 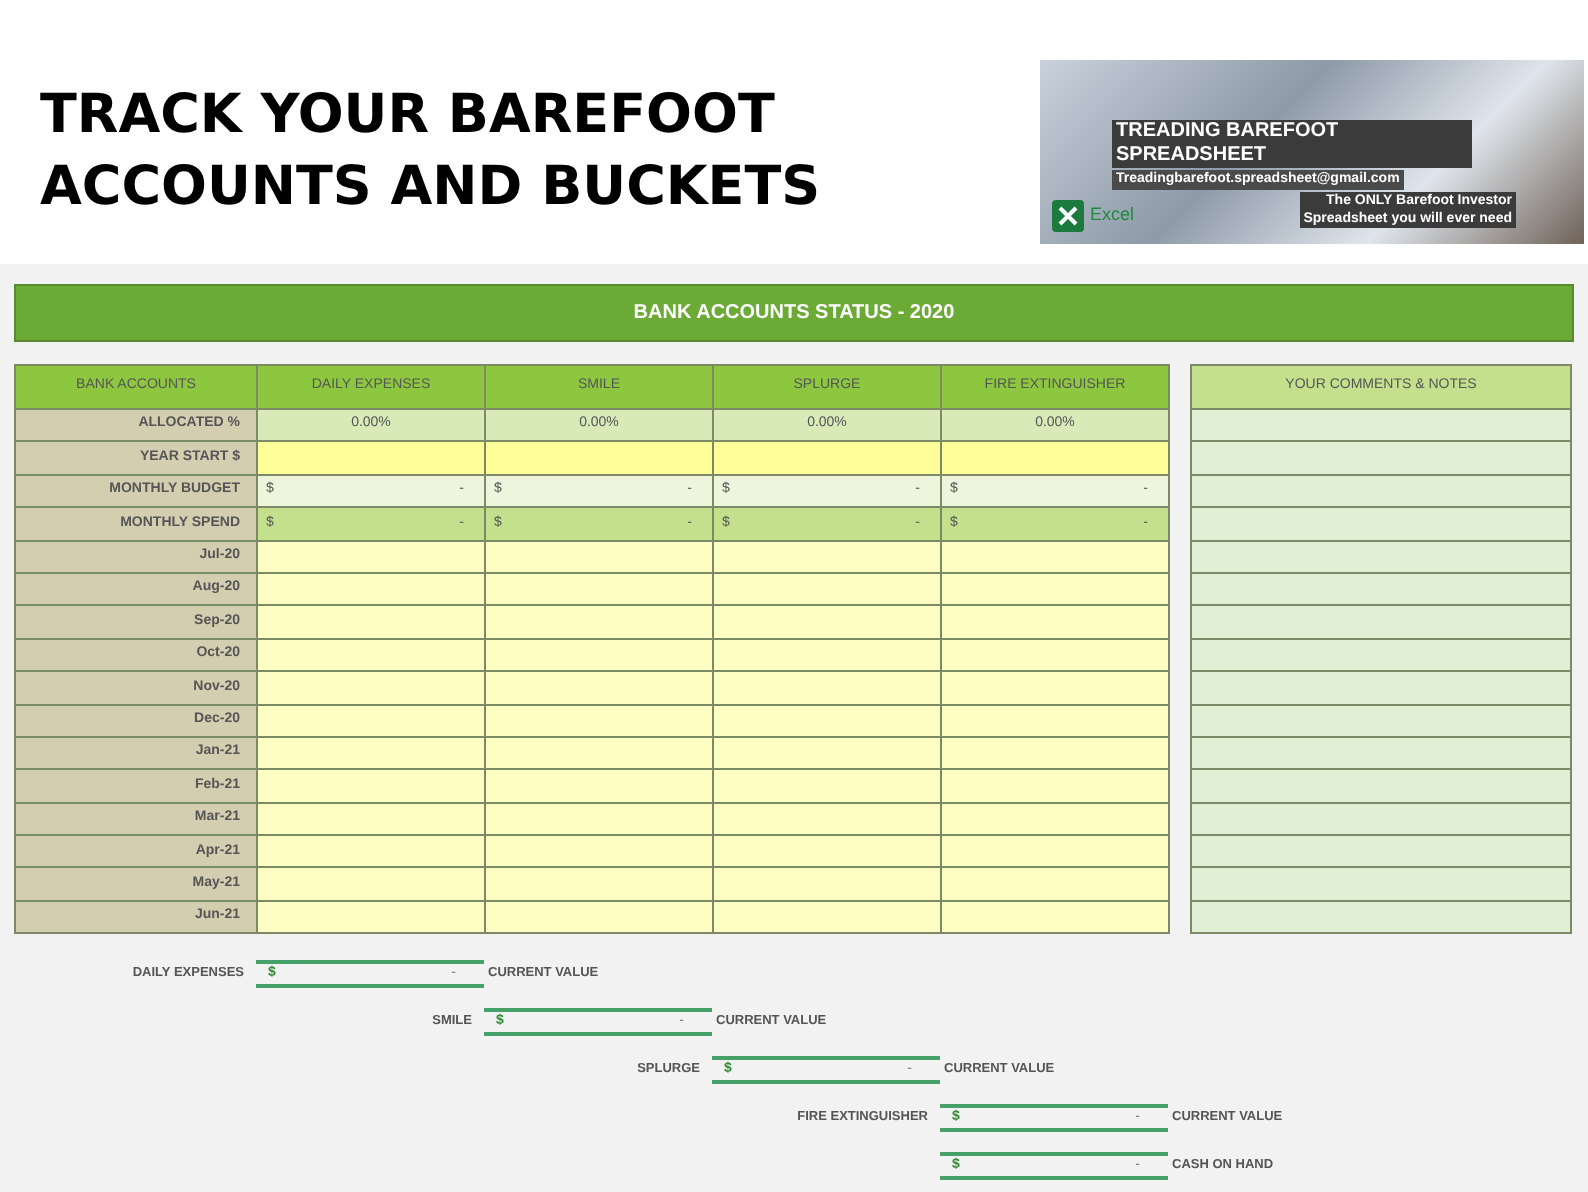 I want to click on title-bar: BANK ACCOUNTS STATUS - 2020, so click(x=794, y=313).